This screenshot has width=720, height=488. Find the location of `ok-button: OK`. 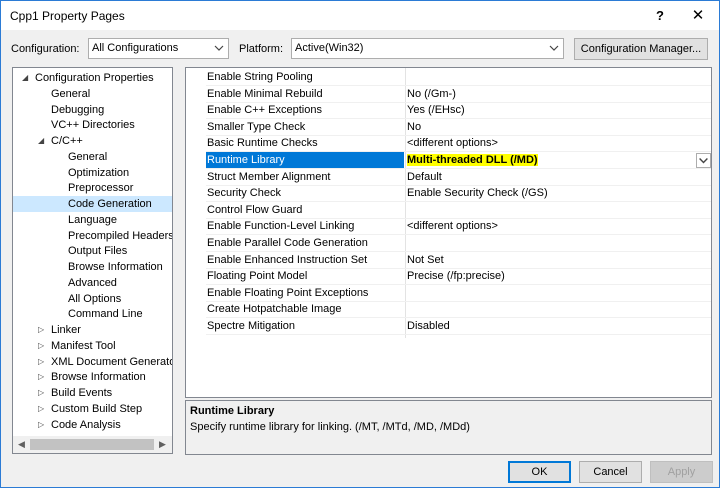

ok-button: OK is located at coordinates (539, 472).